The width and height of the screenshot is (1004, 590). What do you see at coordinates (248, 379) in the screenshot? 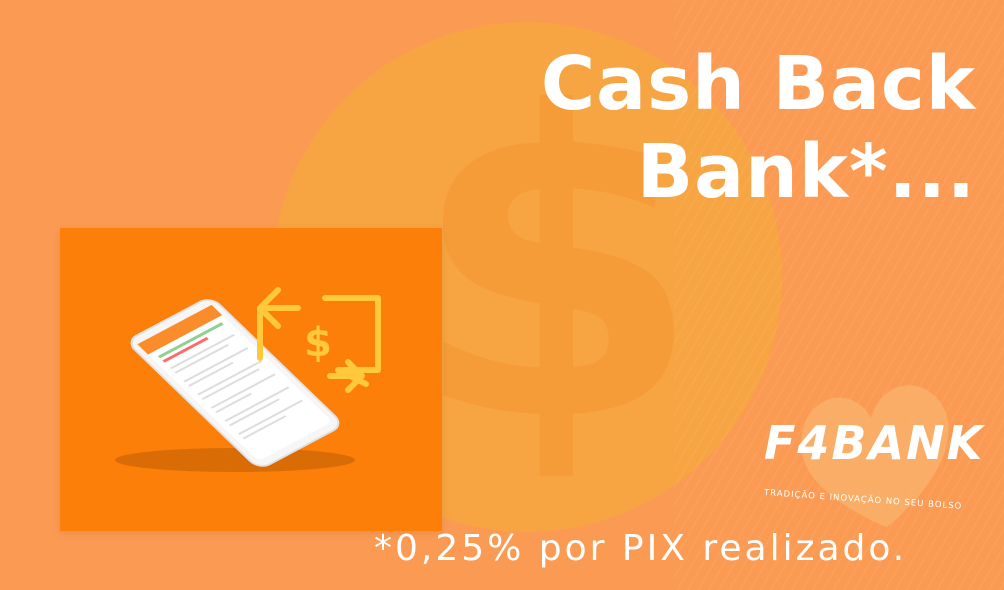
I see `phone-cashback-illustration: $` at bounding box center [248, 379].